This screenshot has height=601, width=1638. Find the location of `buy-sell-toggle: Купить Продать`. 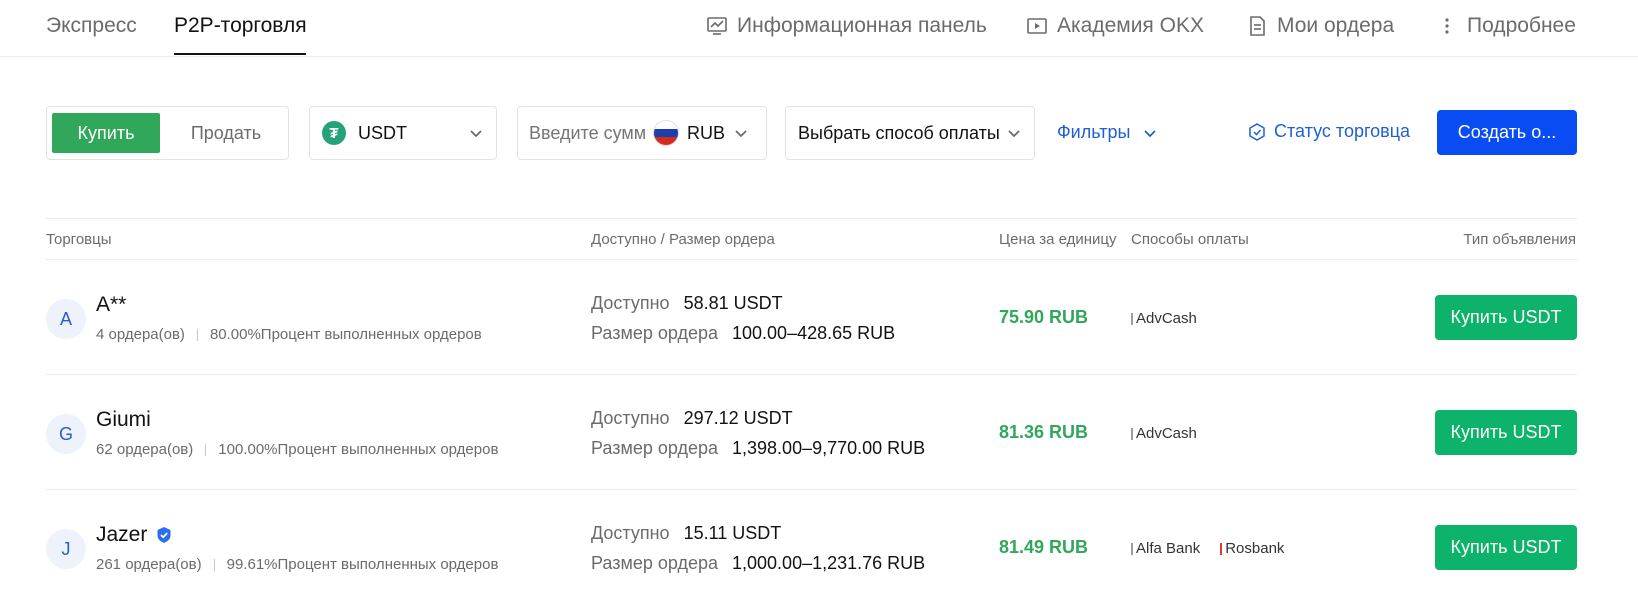

buy-sell-toggle: Купить Продать is located at coordinates (167, 133).